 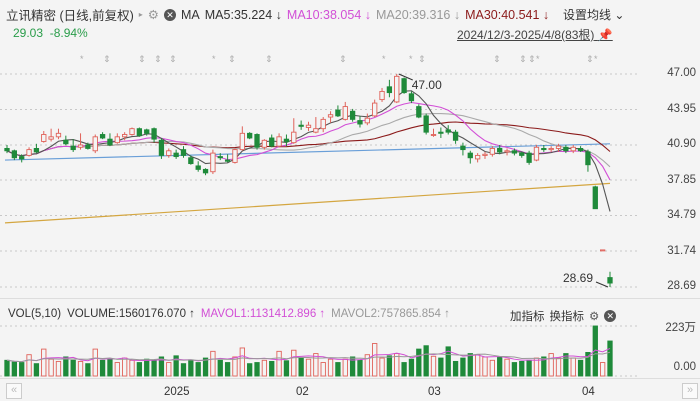 What do you see at coordinates (14, 391) in the screenshot?
I see `scroll-left-button: «` at bounding box center [14, 391].